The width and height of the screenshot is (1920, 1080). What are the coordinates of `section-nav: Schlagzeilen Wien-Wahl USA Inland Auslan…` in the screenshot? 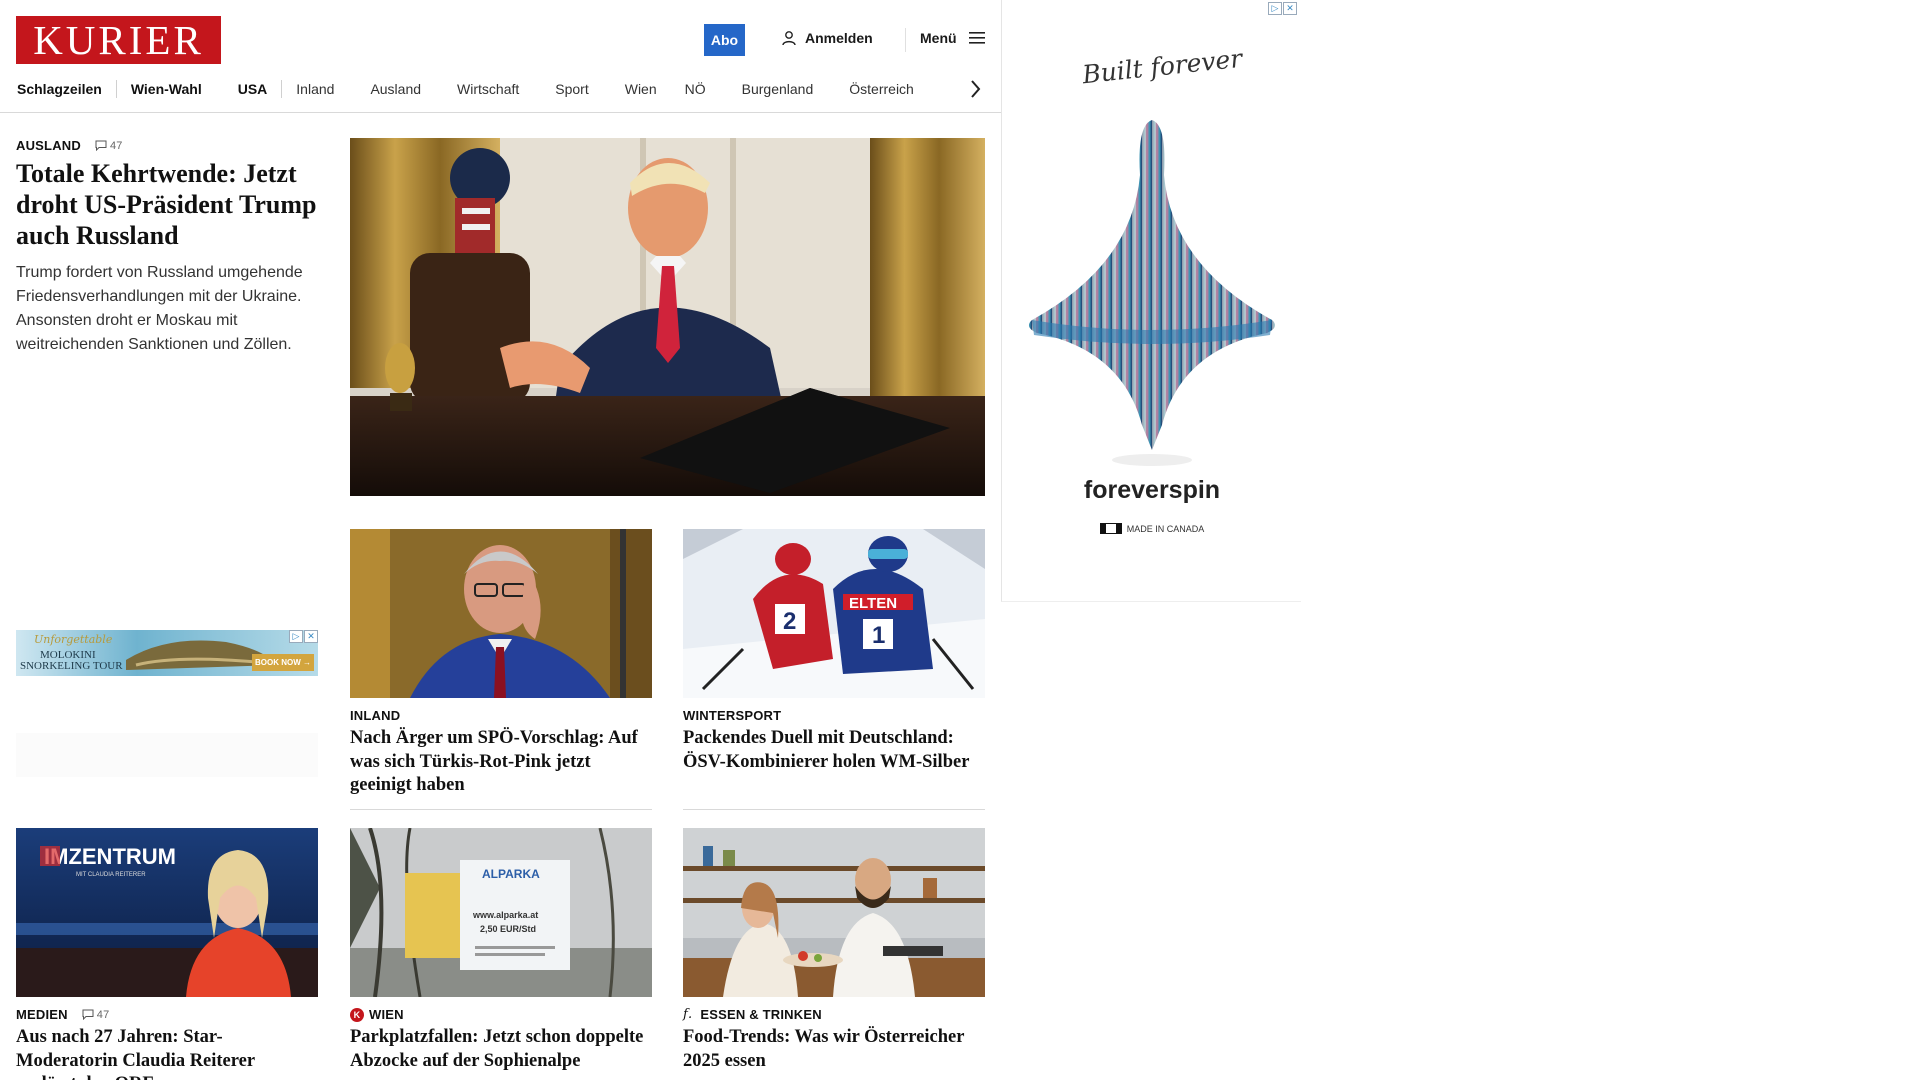 It's located at (465, 89).